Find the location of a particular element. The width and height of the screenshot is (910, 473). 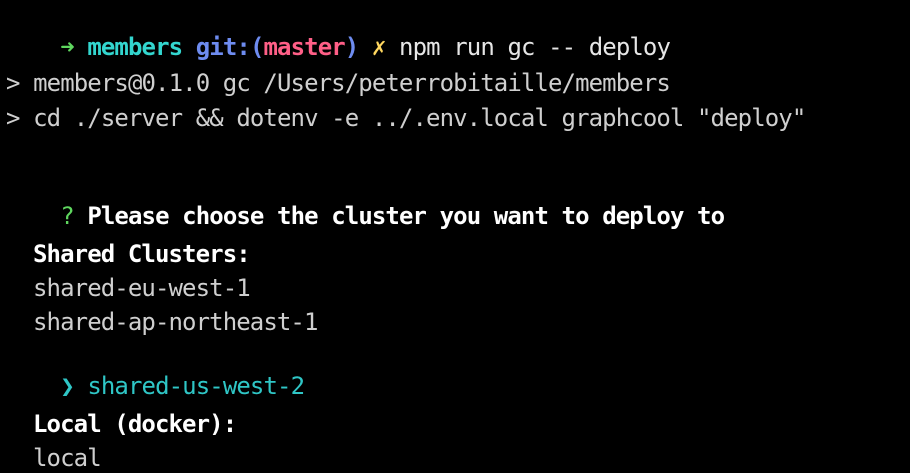

cluster-option-shared-ap-northeast-1: shared-ap-northeast-1 is located at coordinates (175, 322).